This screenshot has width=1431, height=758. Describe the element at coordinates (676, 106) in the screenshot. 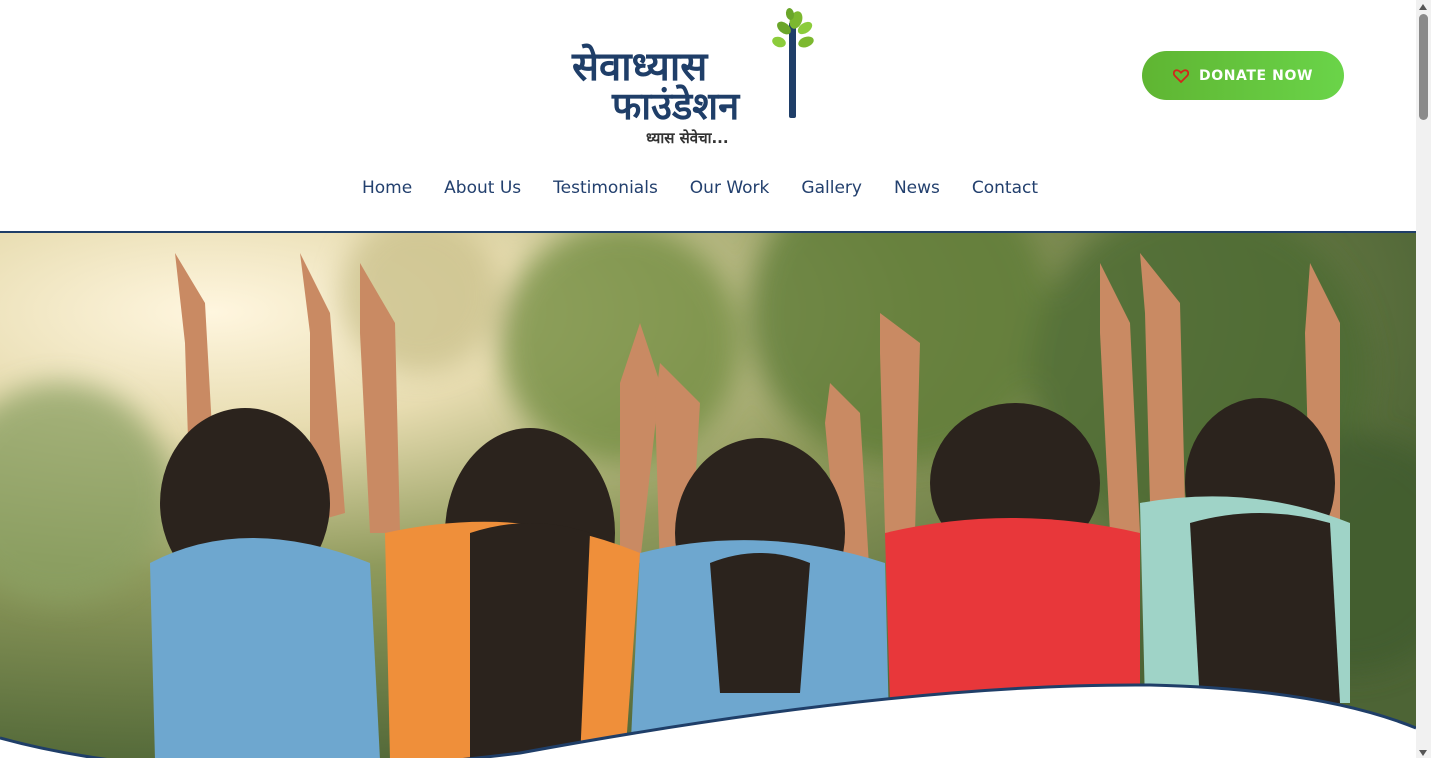

I see `logo-title-line2: फाउंडेशन` at that location.